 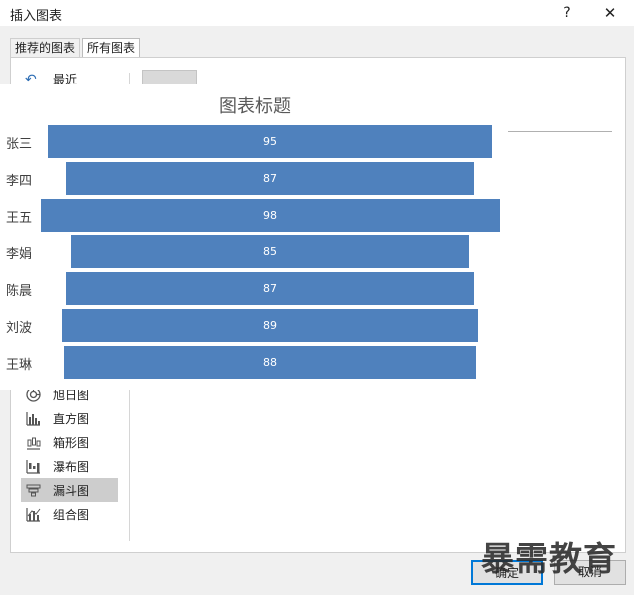 I want to click on waterfall-icon, so click(x=33, y=466).